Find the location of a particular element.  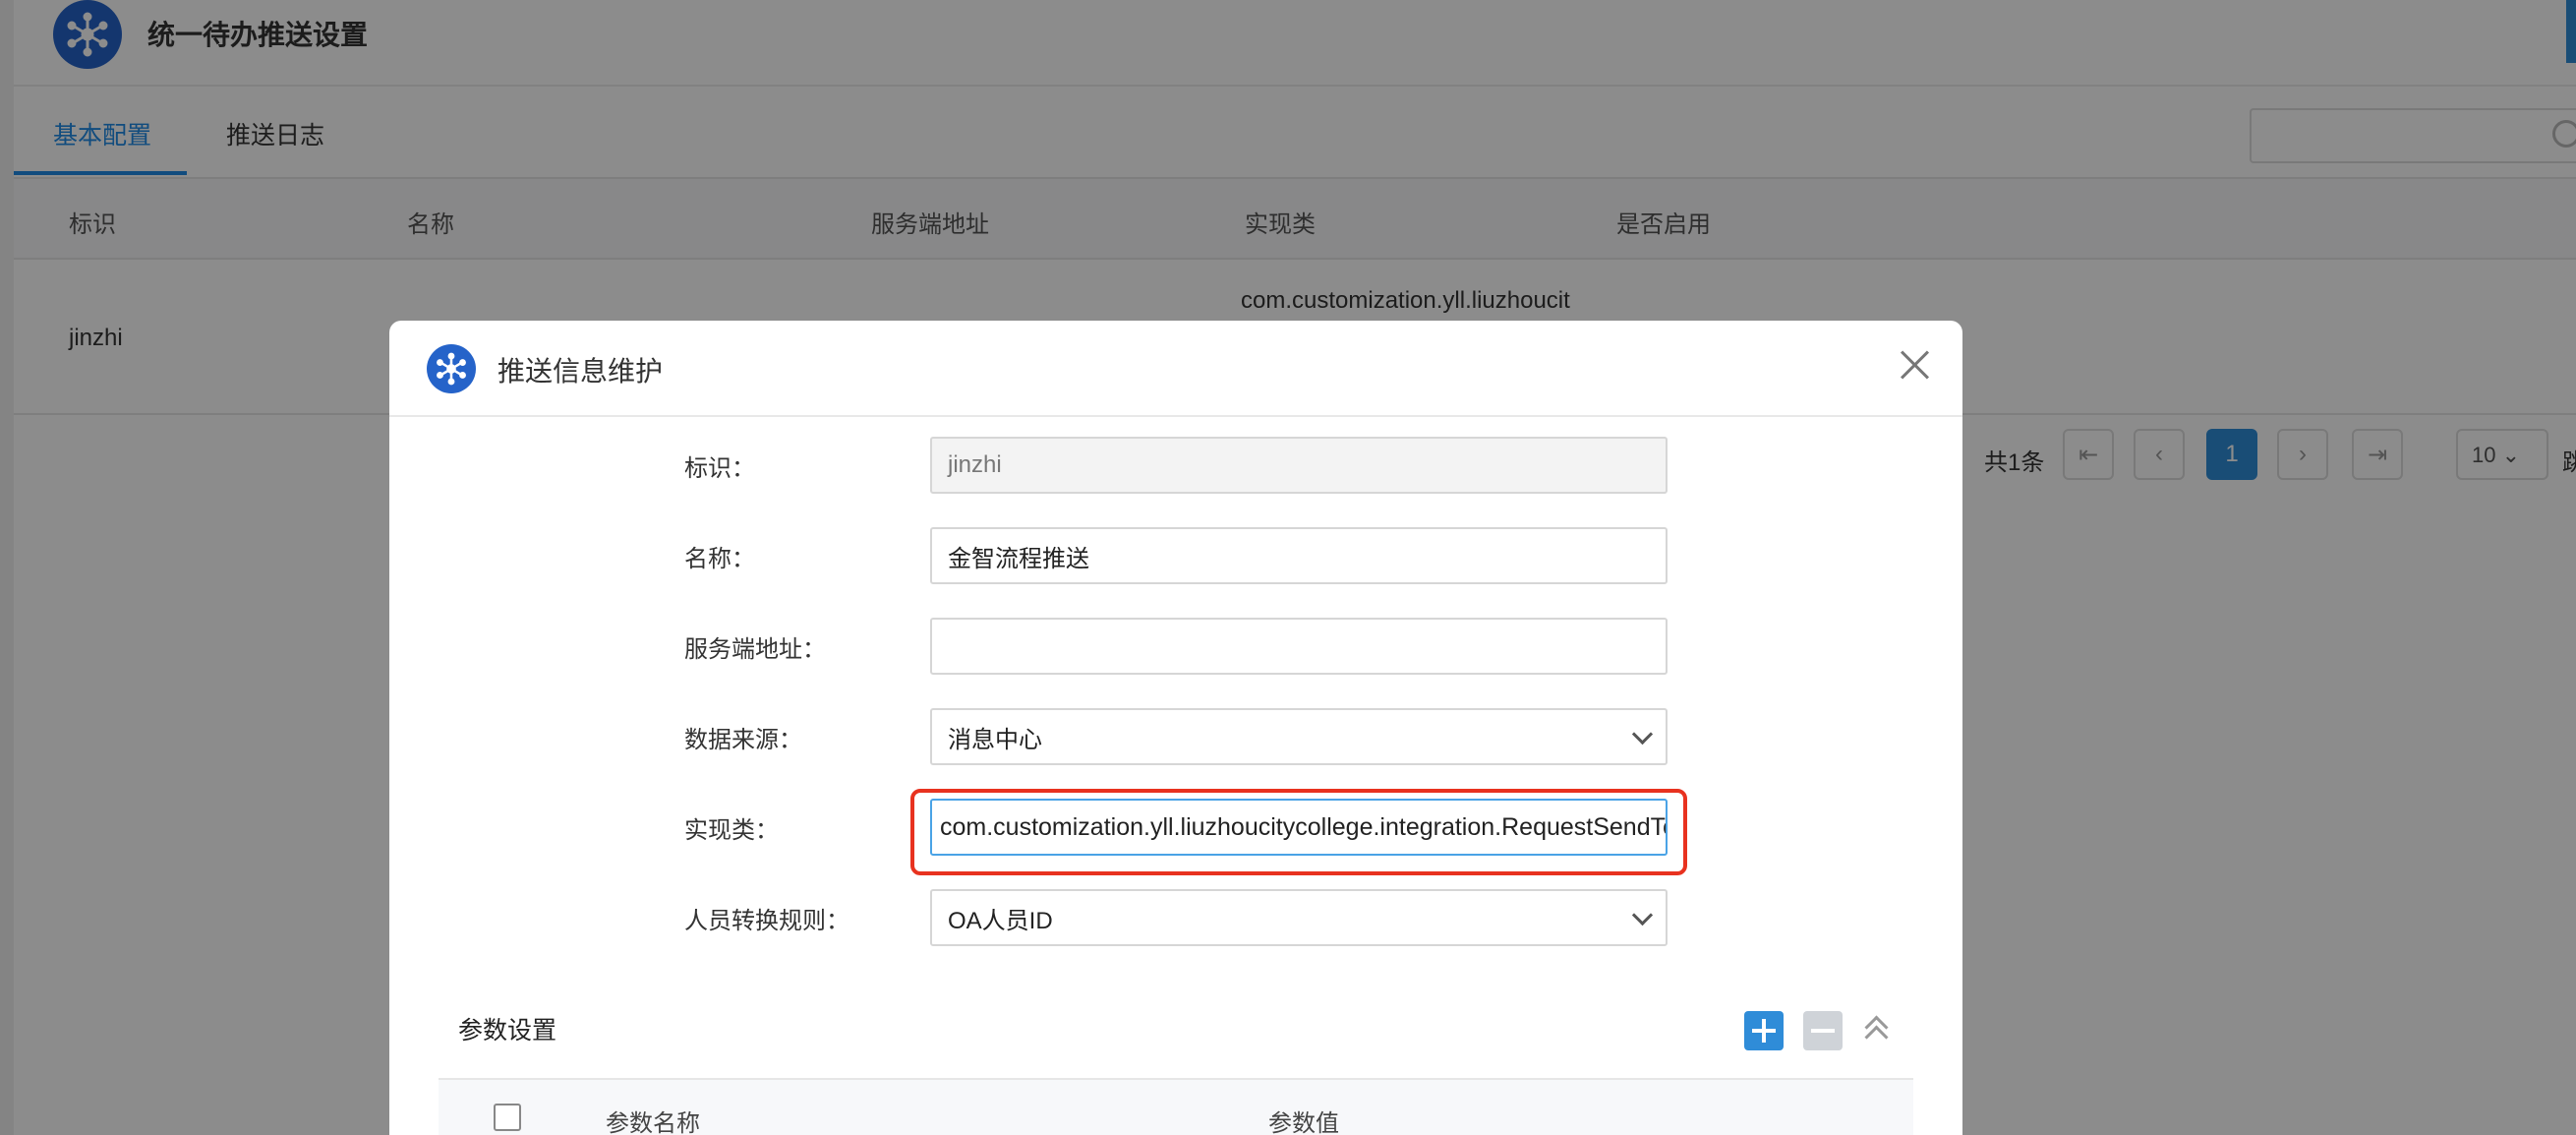

remove-param-button is located at coordinates (1823, 1030).